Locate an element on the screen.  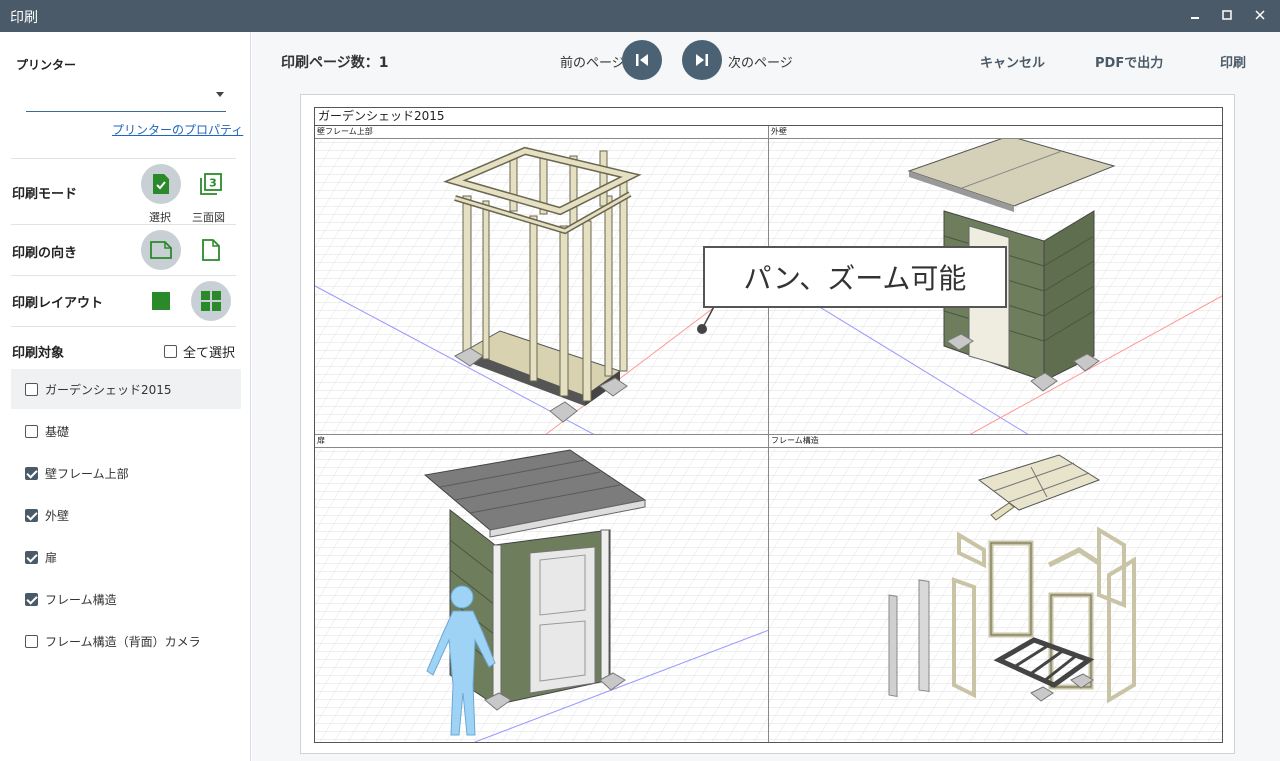
select-all-checkbox: 全て選択 is located at coordinates (199, 351).